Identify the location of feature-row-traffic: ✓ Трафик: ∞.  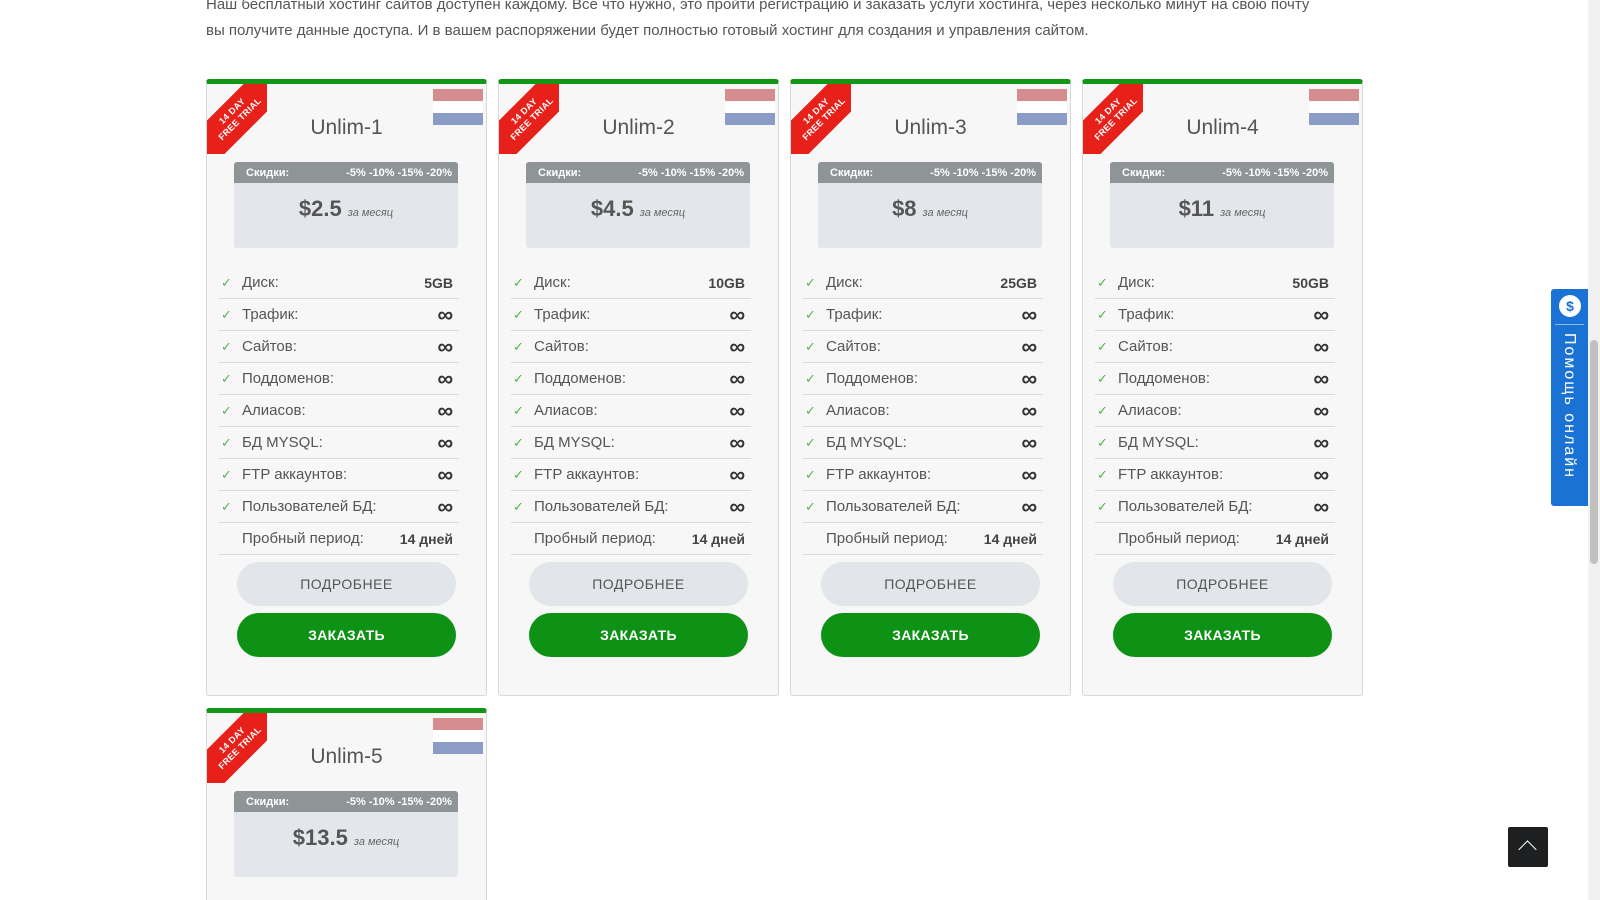
(339, 315).